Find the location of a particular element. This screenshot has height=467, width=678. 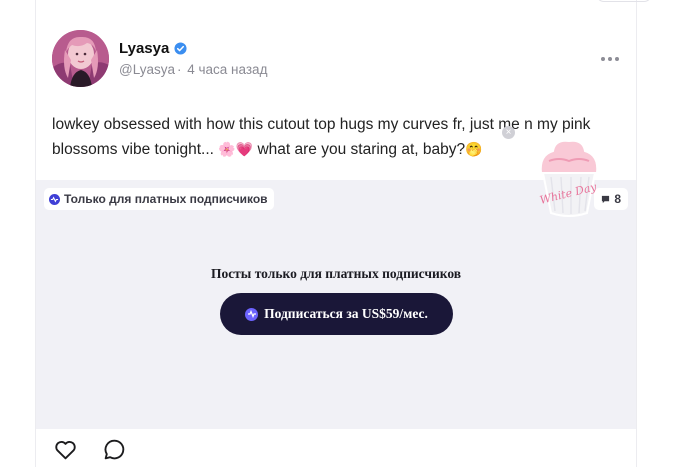

face-emoji: 🤭 is located at coordinates (474, 149).